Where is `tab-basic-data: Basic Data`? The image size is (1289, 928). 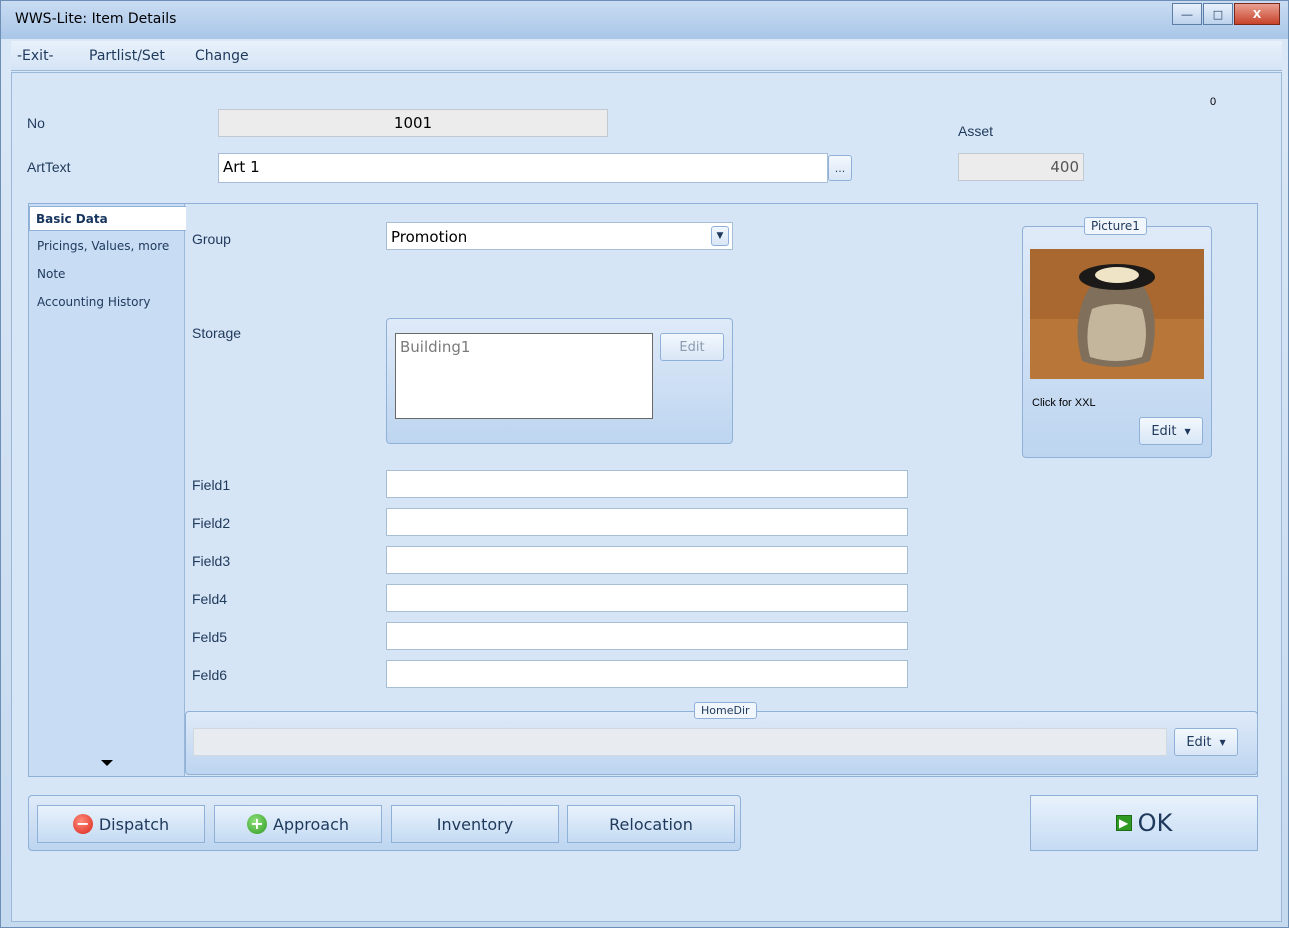 tab-basic-data: Basic Data is located at coordinates (107, 218).